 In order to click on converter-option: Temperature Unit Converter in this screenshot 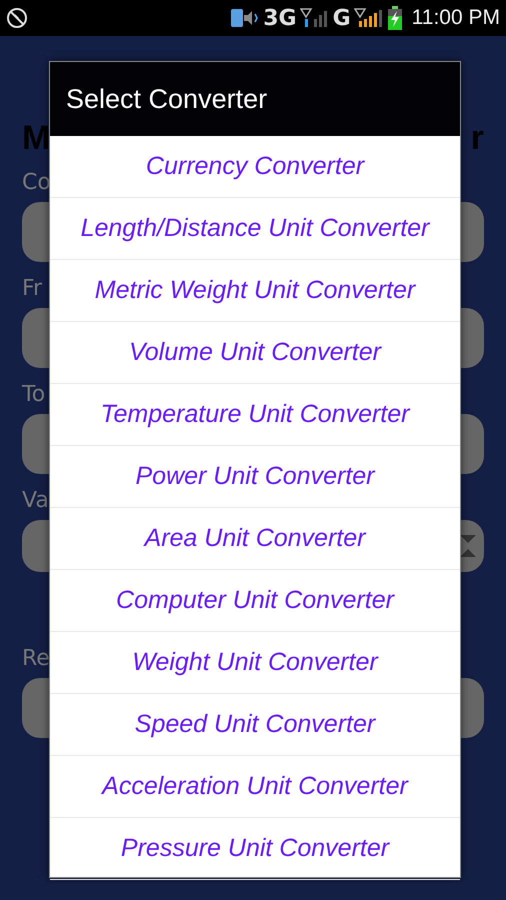, I will do `click(255, 415)`.